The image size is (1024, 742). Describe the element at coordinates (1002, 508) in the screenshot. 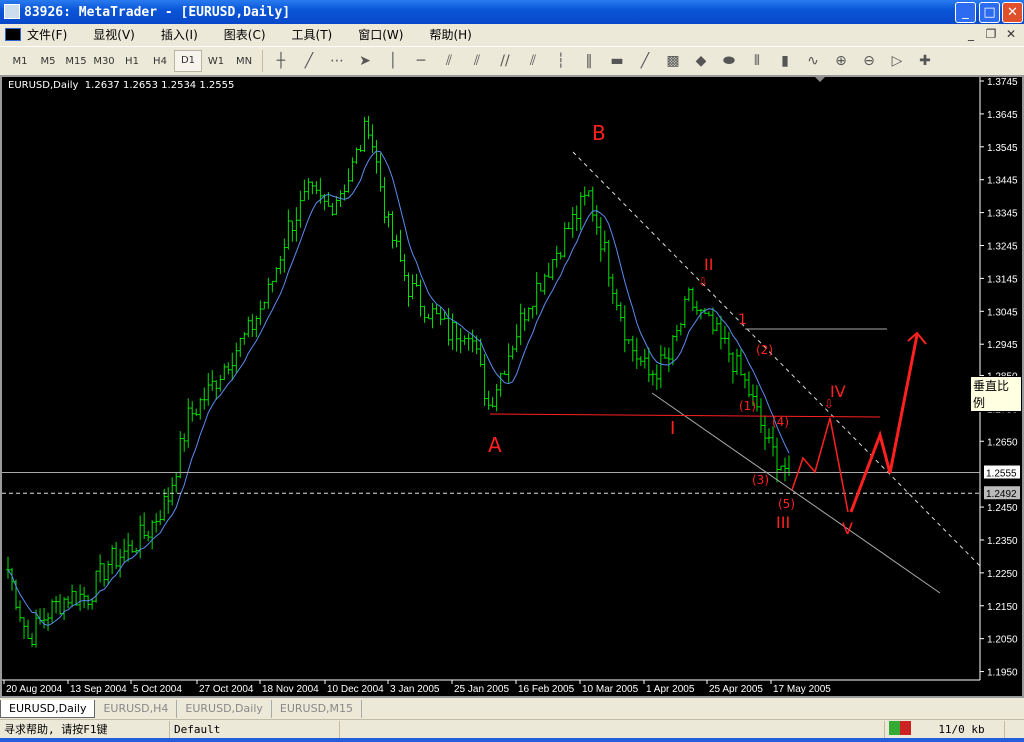

I see `y-tick-label: 1.2450` at that location.